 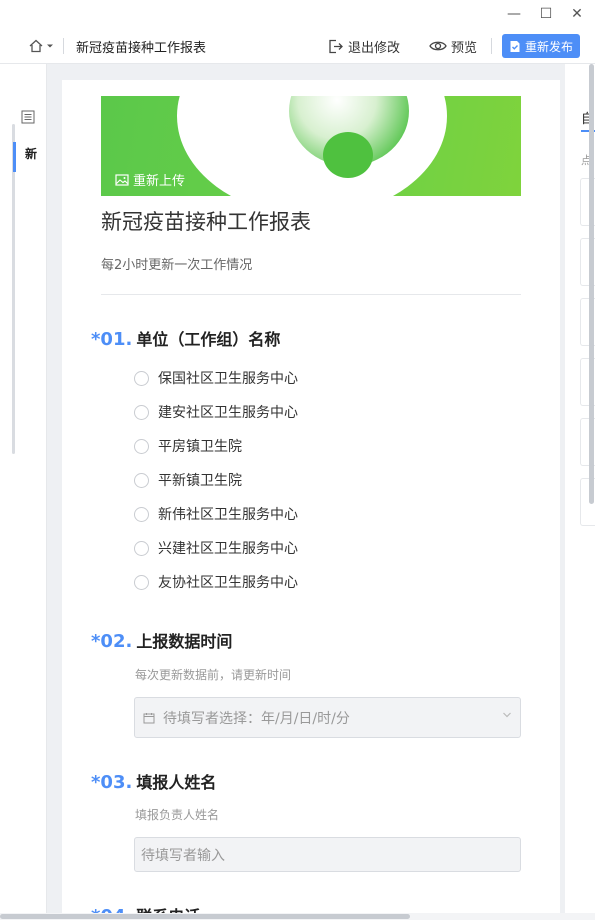 What do you see at coordinates (507, 715) in the screenshot?
I see `chevron-down-icon` at bounding box center [507, 715].